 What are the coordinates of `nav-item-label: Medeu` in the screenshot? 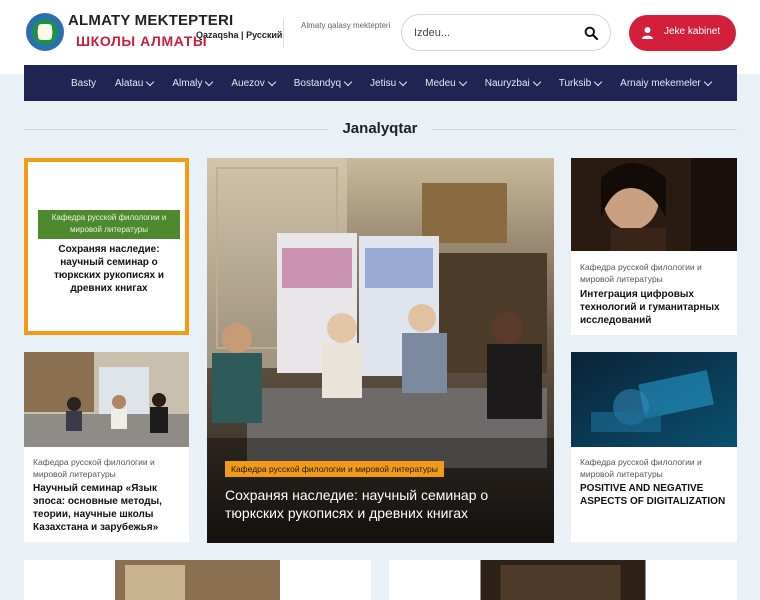 It's located at (440, 83).